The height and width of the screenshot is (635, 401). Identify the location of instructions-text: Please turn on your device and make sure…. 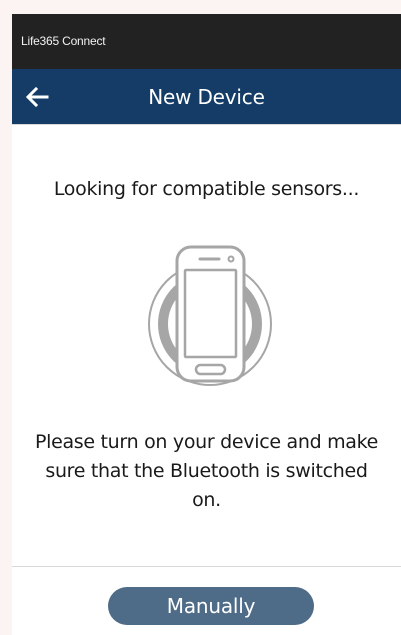
(206, 471).